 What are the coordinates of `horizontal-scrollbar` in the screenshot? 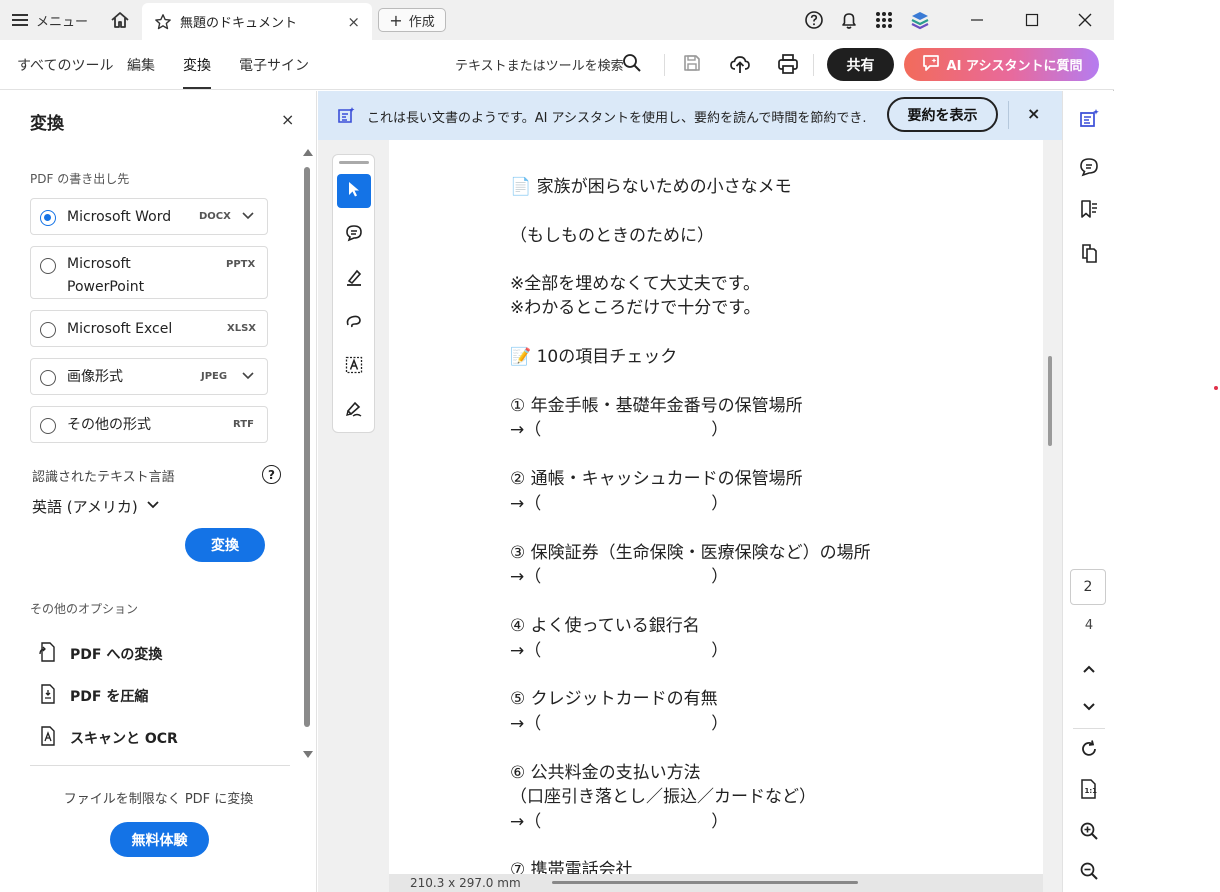 It's located at (705, 882).